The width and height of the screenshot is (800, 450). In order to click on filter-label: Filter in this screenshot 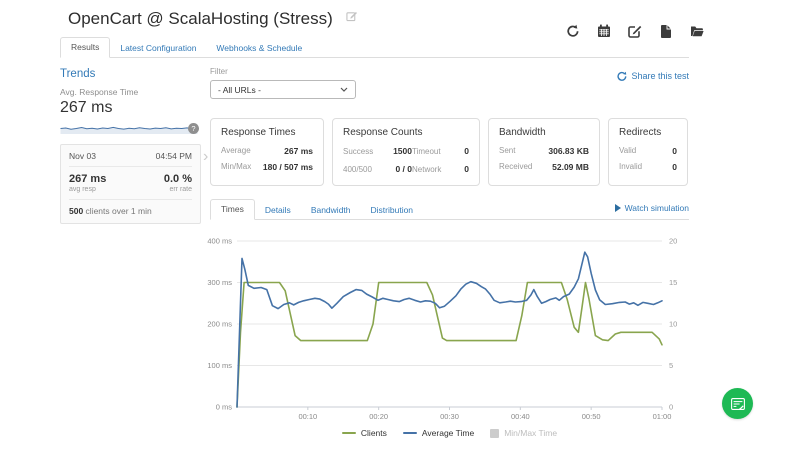, I will do `click(219, 71)`.